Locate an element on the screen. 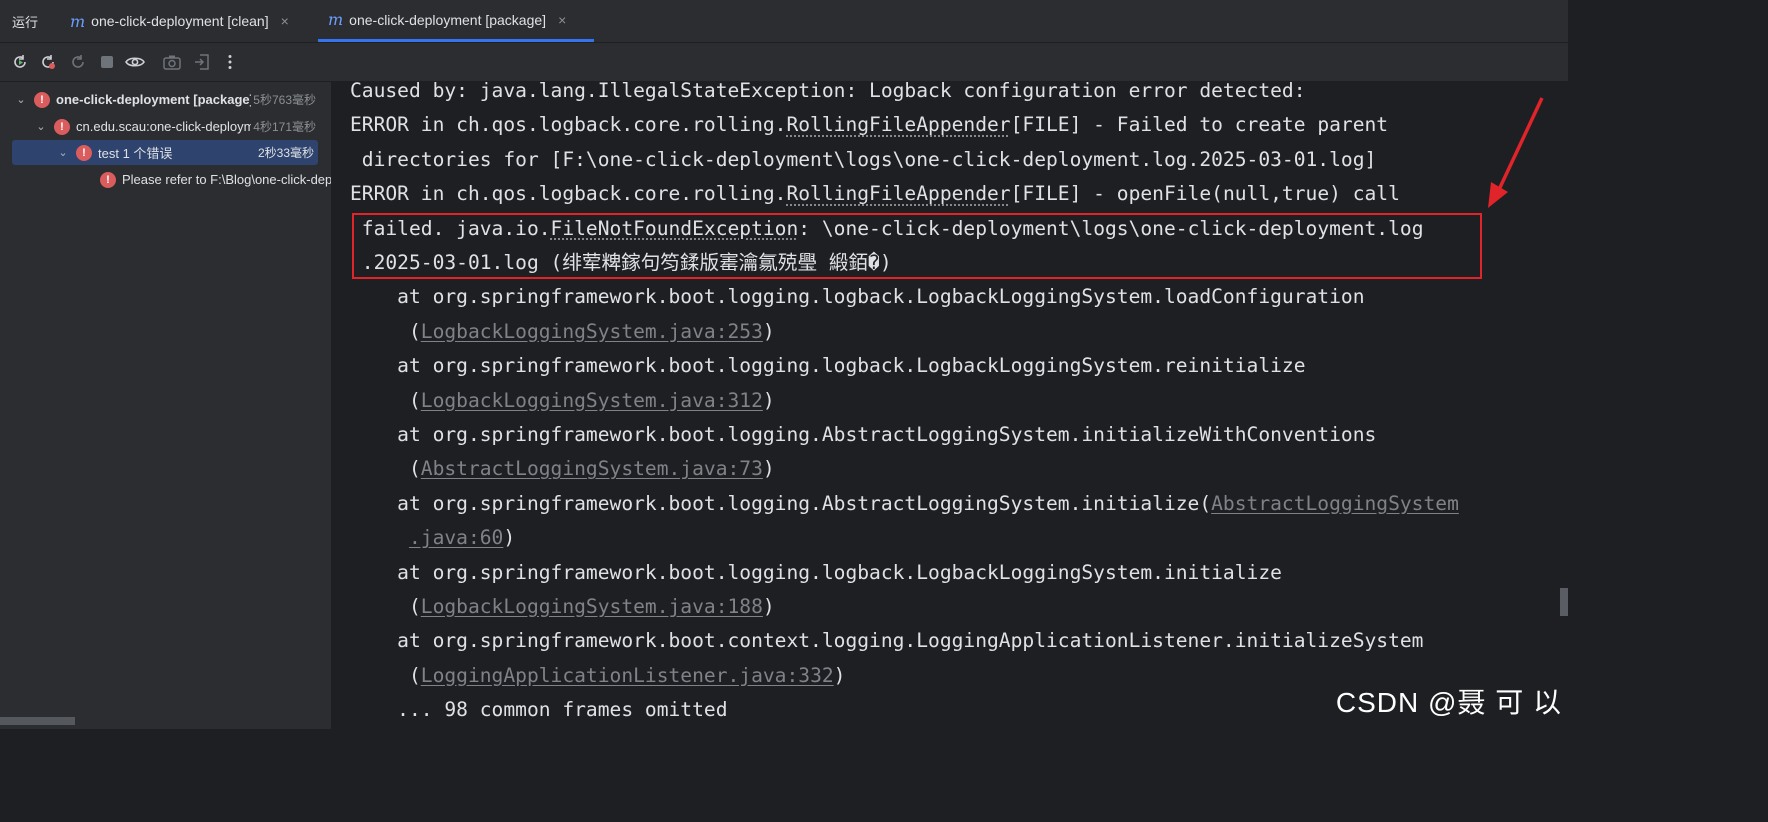 Image resolution: width=1768 pixels, height=822 pixels. tree-row-test: ⌄ ! test 1 个错误 2秒33毫秒 is located at coordinates (165, 152).